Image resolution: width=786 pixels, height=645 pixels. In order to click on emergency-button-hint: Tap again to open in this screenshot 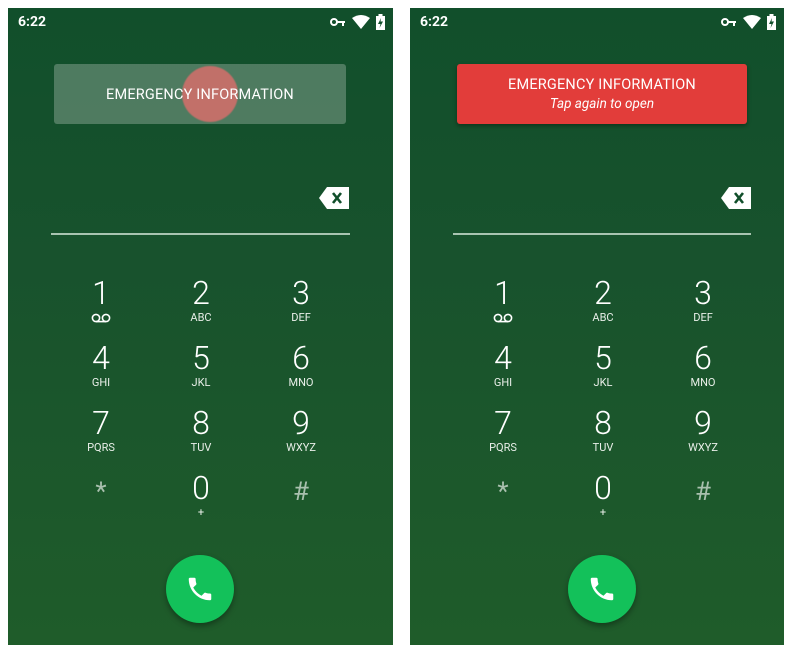, I will do `click(602, 104)`.